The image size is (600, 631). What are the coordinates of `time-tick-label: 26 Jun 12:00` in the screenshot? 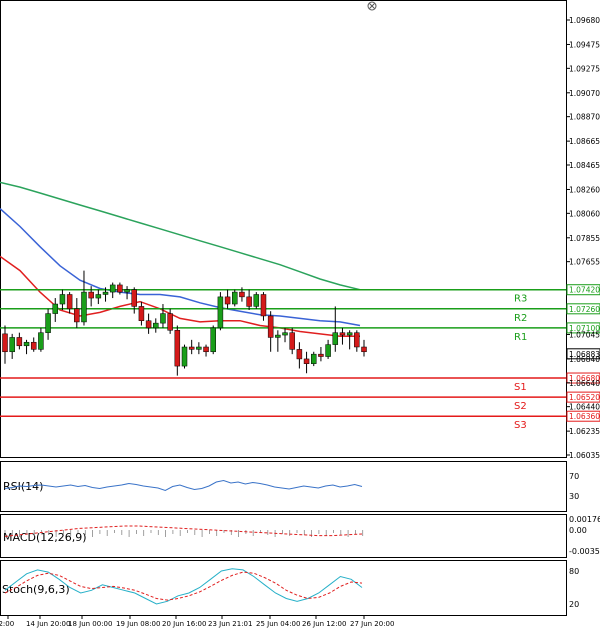 It's located at (324, 624).